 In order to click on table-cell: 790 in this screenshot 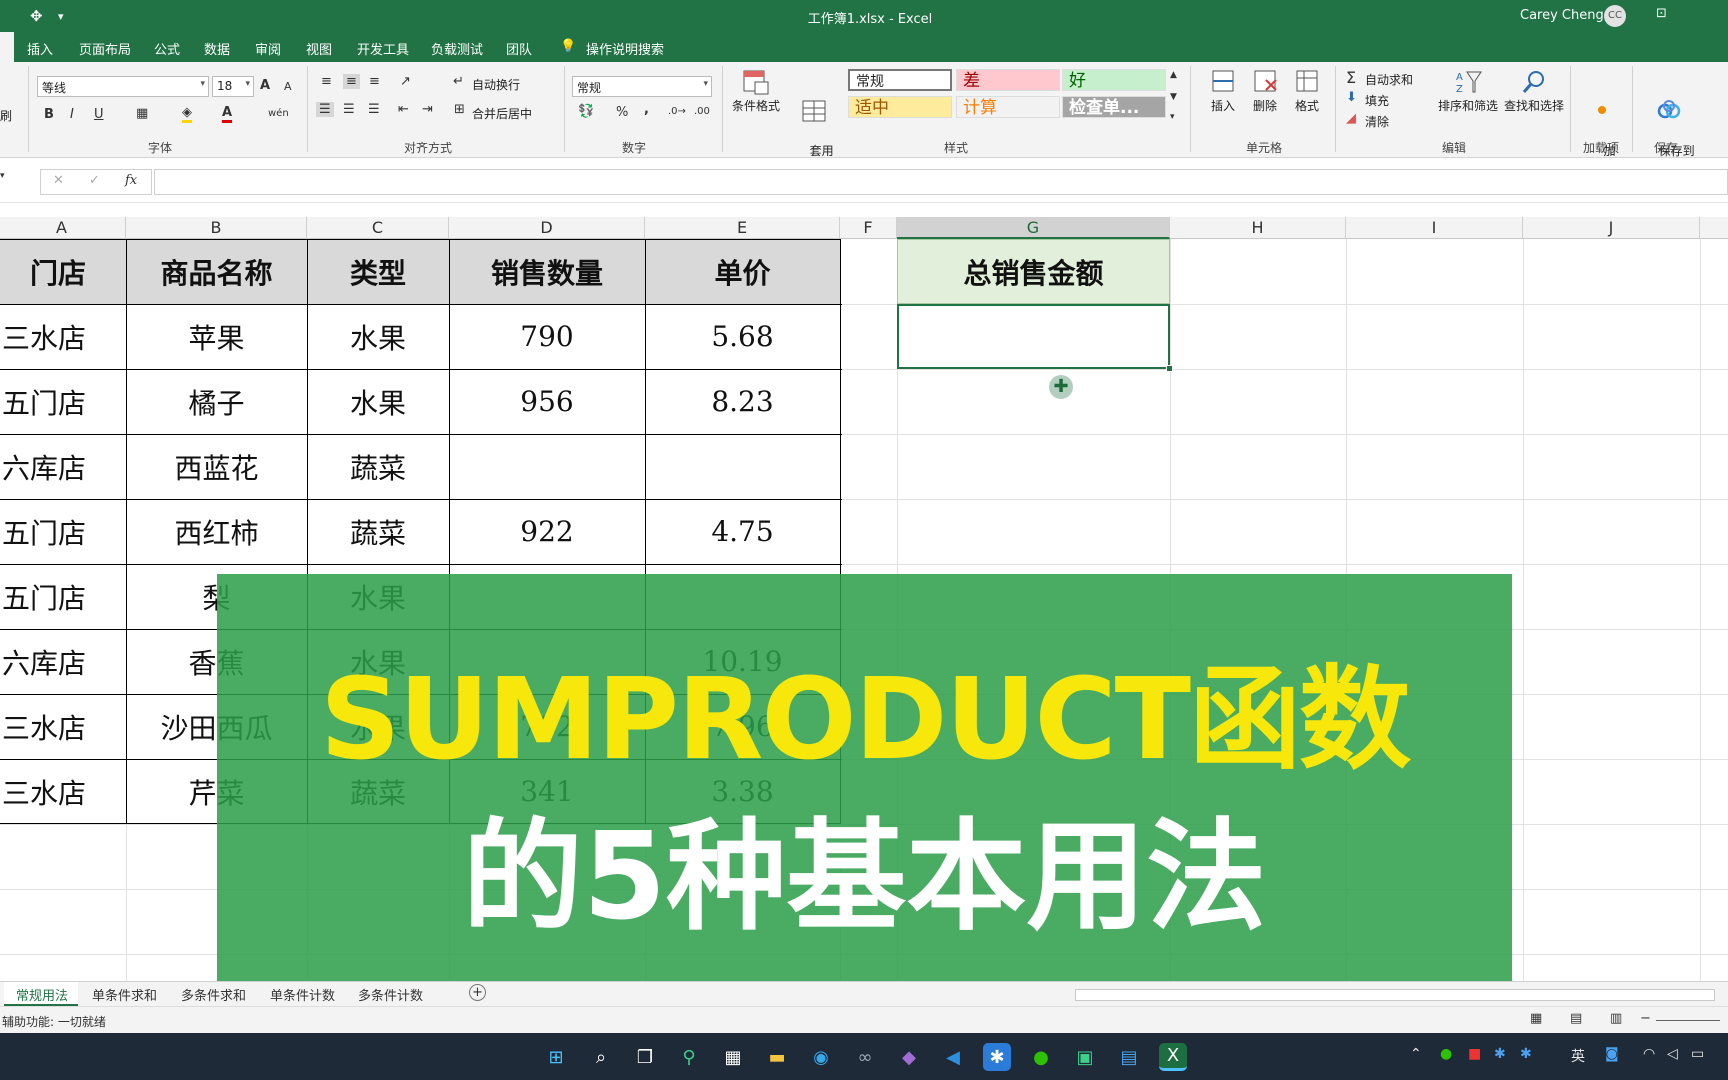, I will do `click(547, 336)`.